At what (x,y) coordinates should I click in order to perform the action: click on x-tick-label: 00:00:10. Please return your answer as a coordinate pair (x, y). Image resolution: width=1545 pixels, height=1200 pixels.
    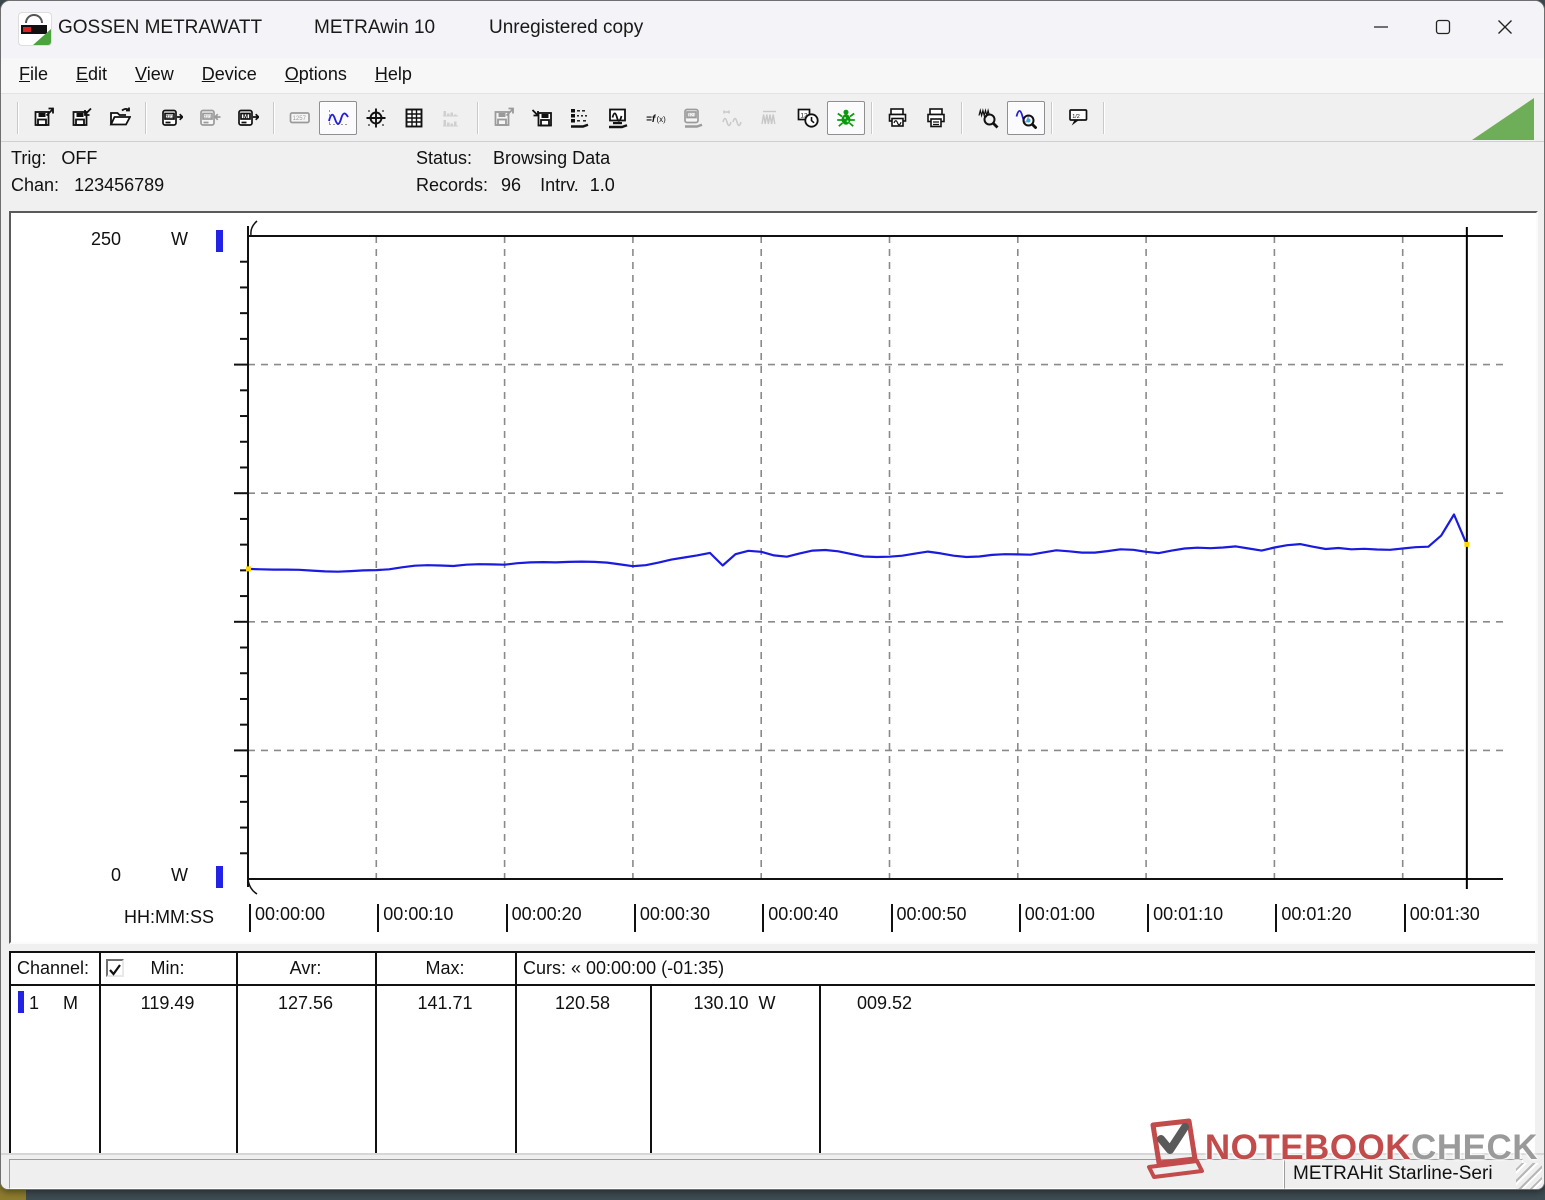
    Looking at the image, I should click on (415, 918).